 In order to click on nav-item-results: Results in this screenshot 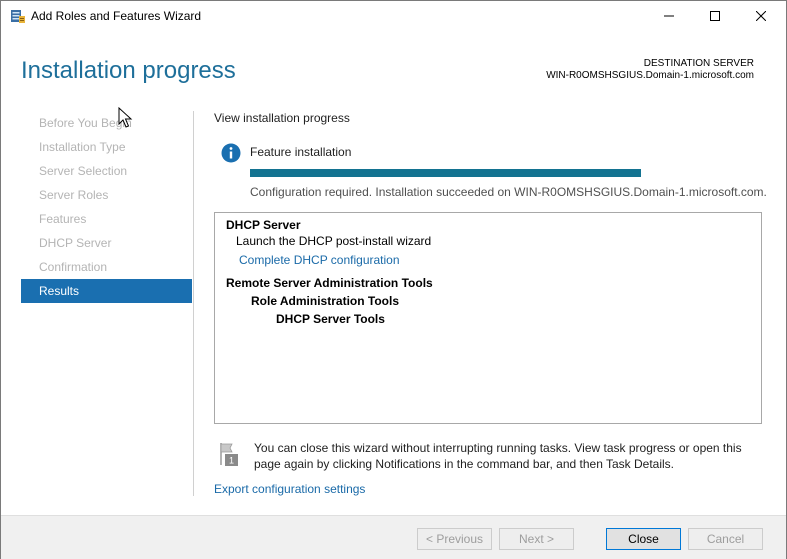, I will do `click(106, 291)`.